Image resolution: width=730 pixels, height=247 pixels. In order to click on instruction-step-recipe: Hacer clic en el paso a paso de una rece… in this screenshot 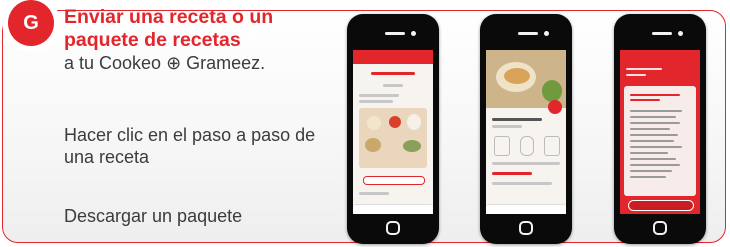, I will do `click(190, 146)`.